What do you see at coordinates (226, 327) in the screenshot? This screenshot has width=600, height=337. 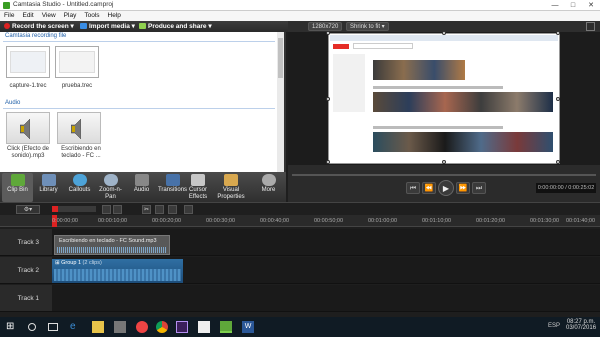 I see `camtasia-taskbar-icon` at bounding box center [226, 327].